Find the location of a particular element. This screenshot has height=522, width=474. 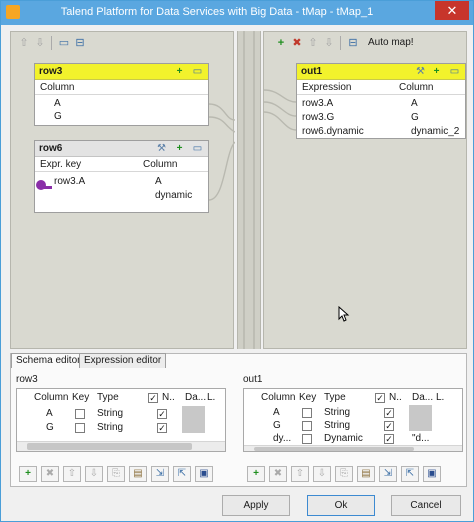

out1-expr-0: row3.A is located at coordinates (317, 103).